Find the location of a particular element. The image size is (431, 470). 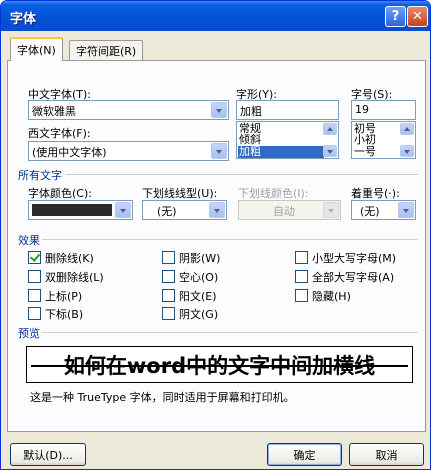

strikethrough-line is located at coordinates (219, 366).